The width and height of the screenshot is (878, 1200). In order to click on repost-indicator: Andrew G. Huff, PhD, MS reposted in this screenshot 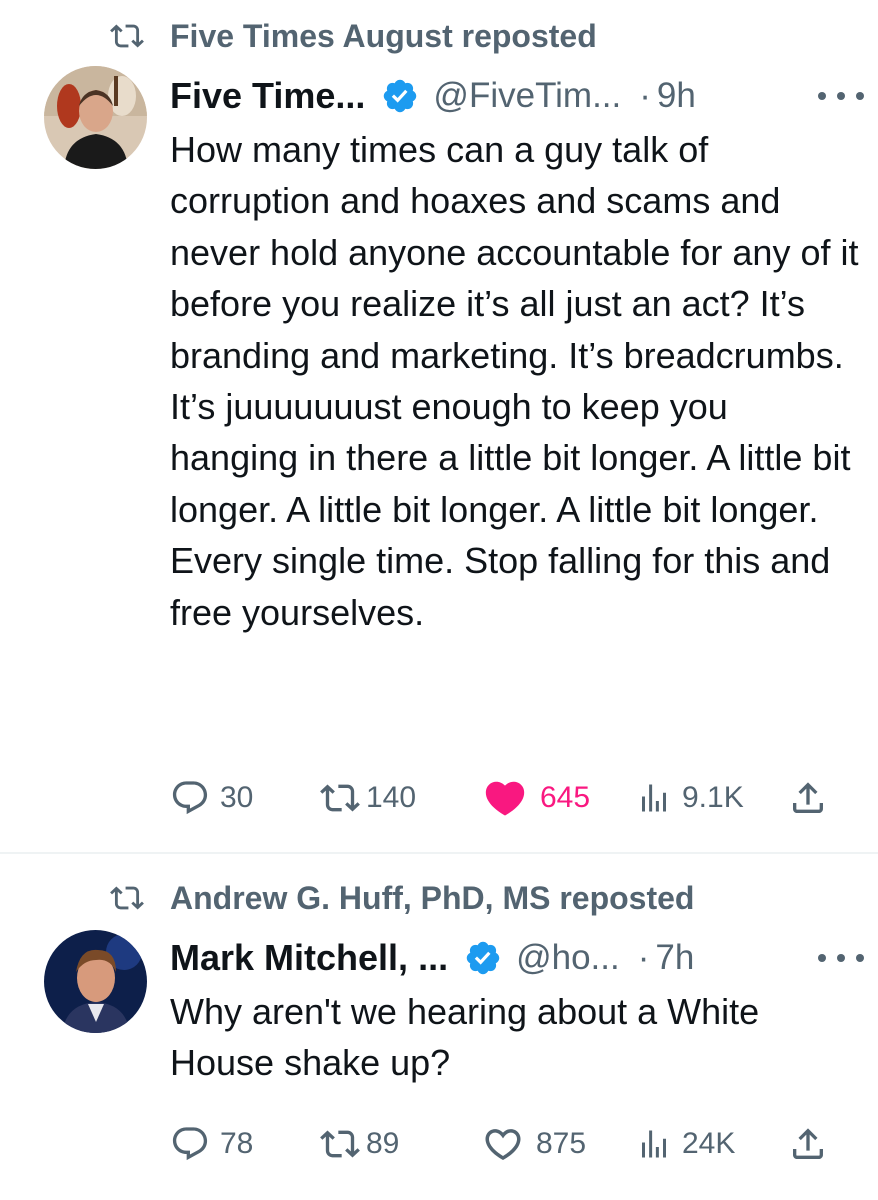, I will do `click(401, 898)`.